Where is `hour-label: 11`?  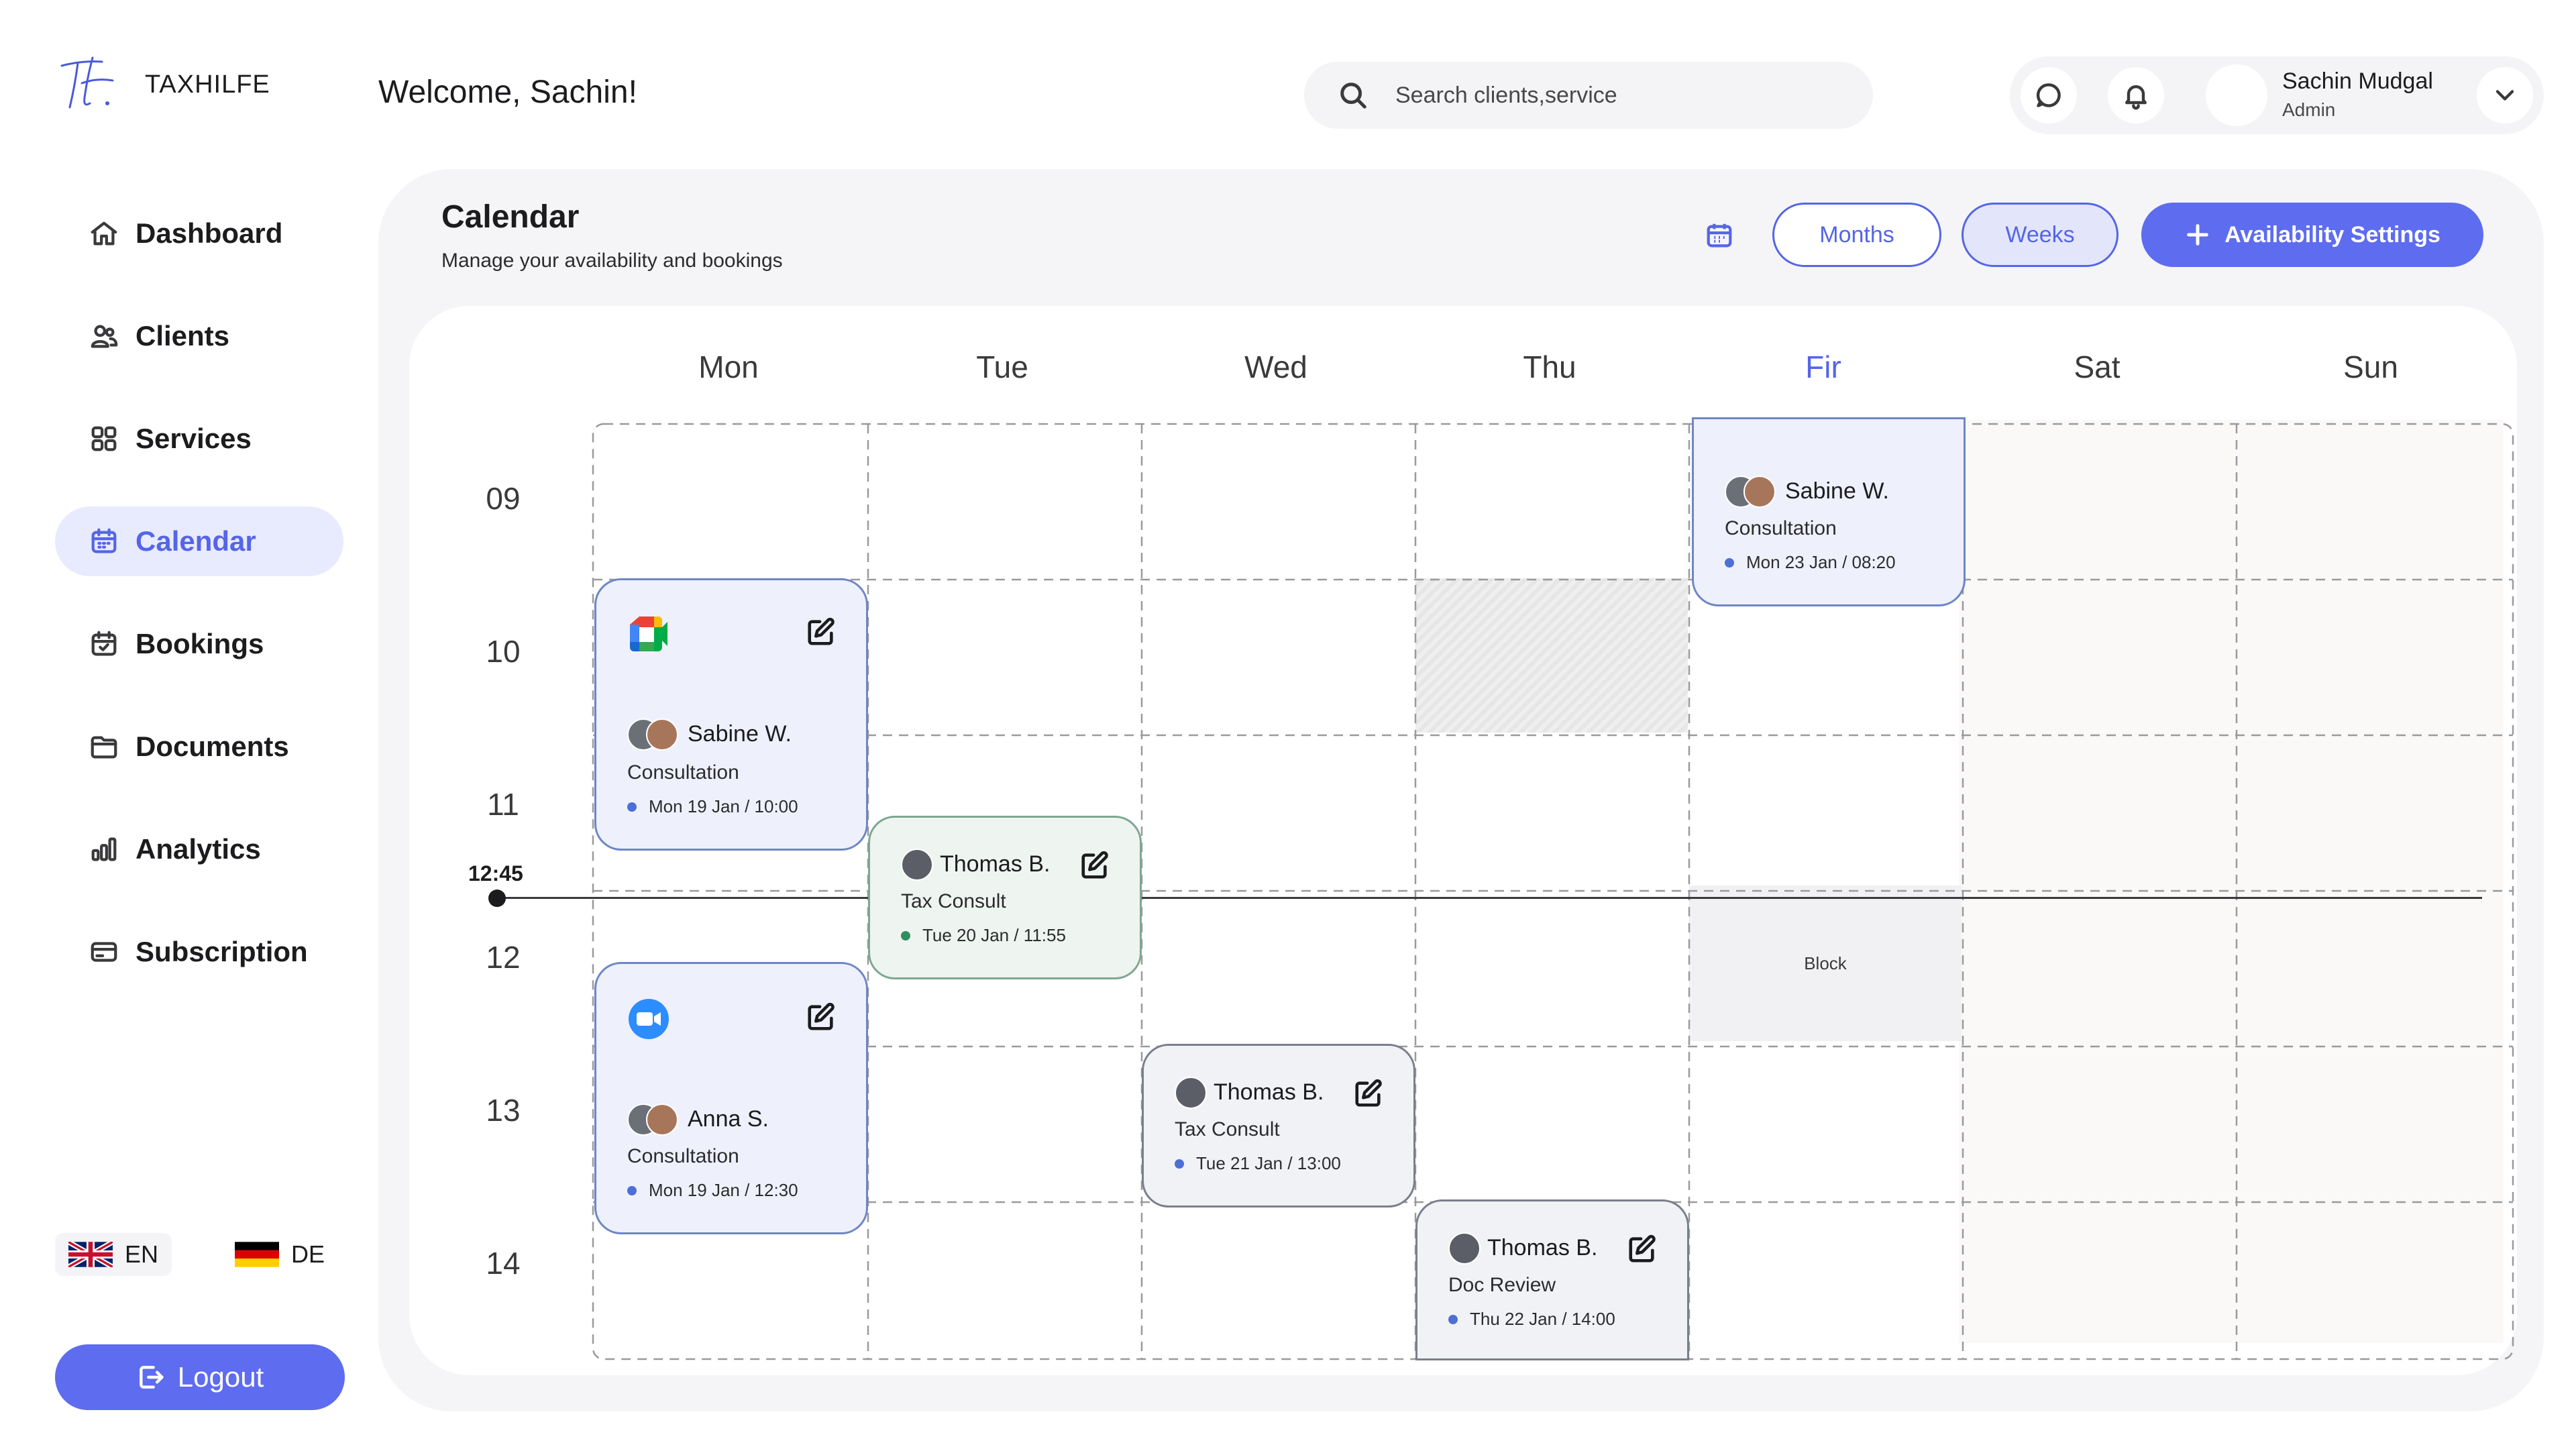
hour-label: 11 is located at coordinates (503, 804).